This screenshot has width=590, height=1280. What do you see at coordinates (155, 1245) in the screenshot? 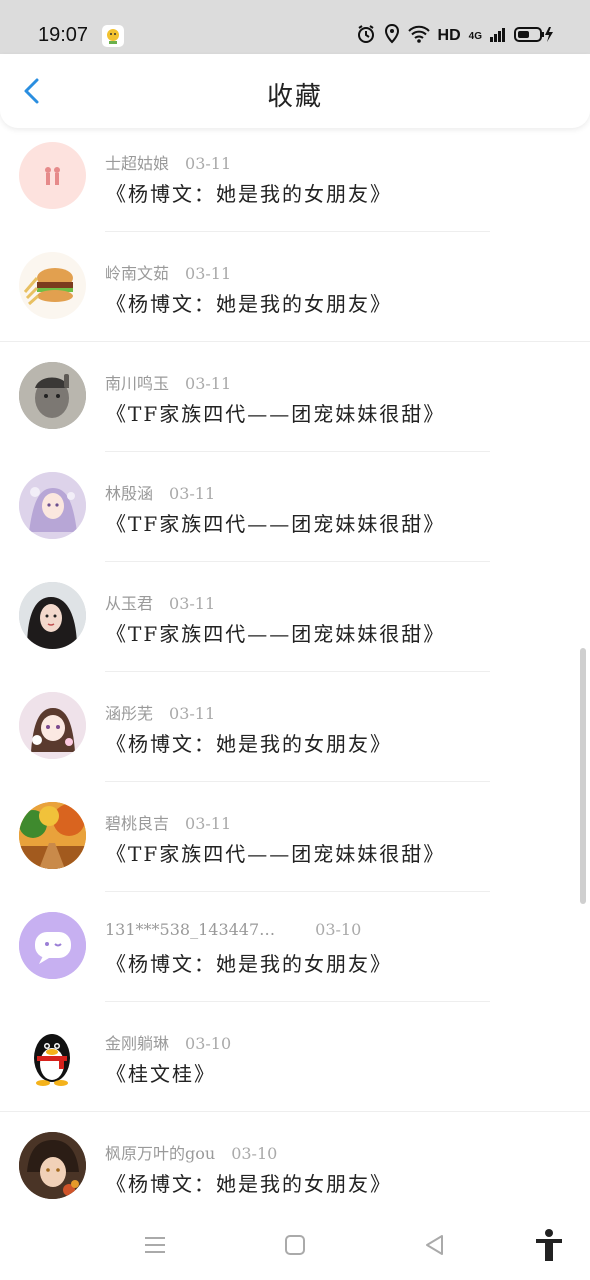
I see `menu-icon` at bounding box center [155, 1245].